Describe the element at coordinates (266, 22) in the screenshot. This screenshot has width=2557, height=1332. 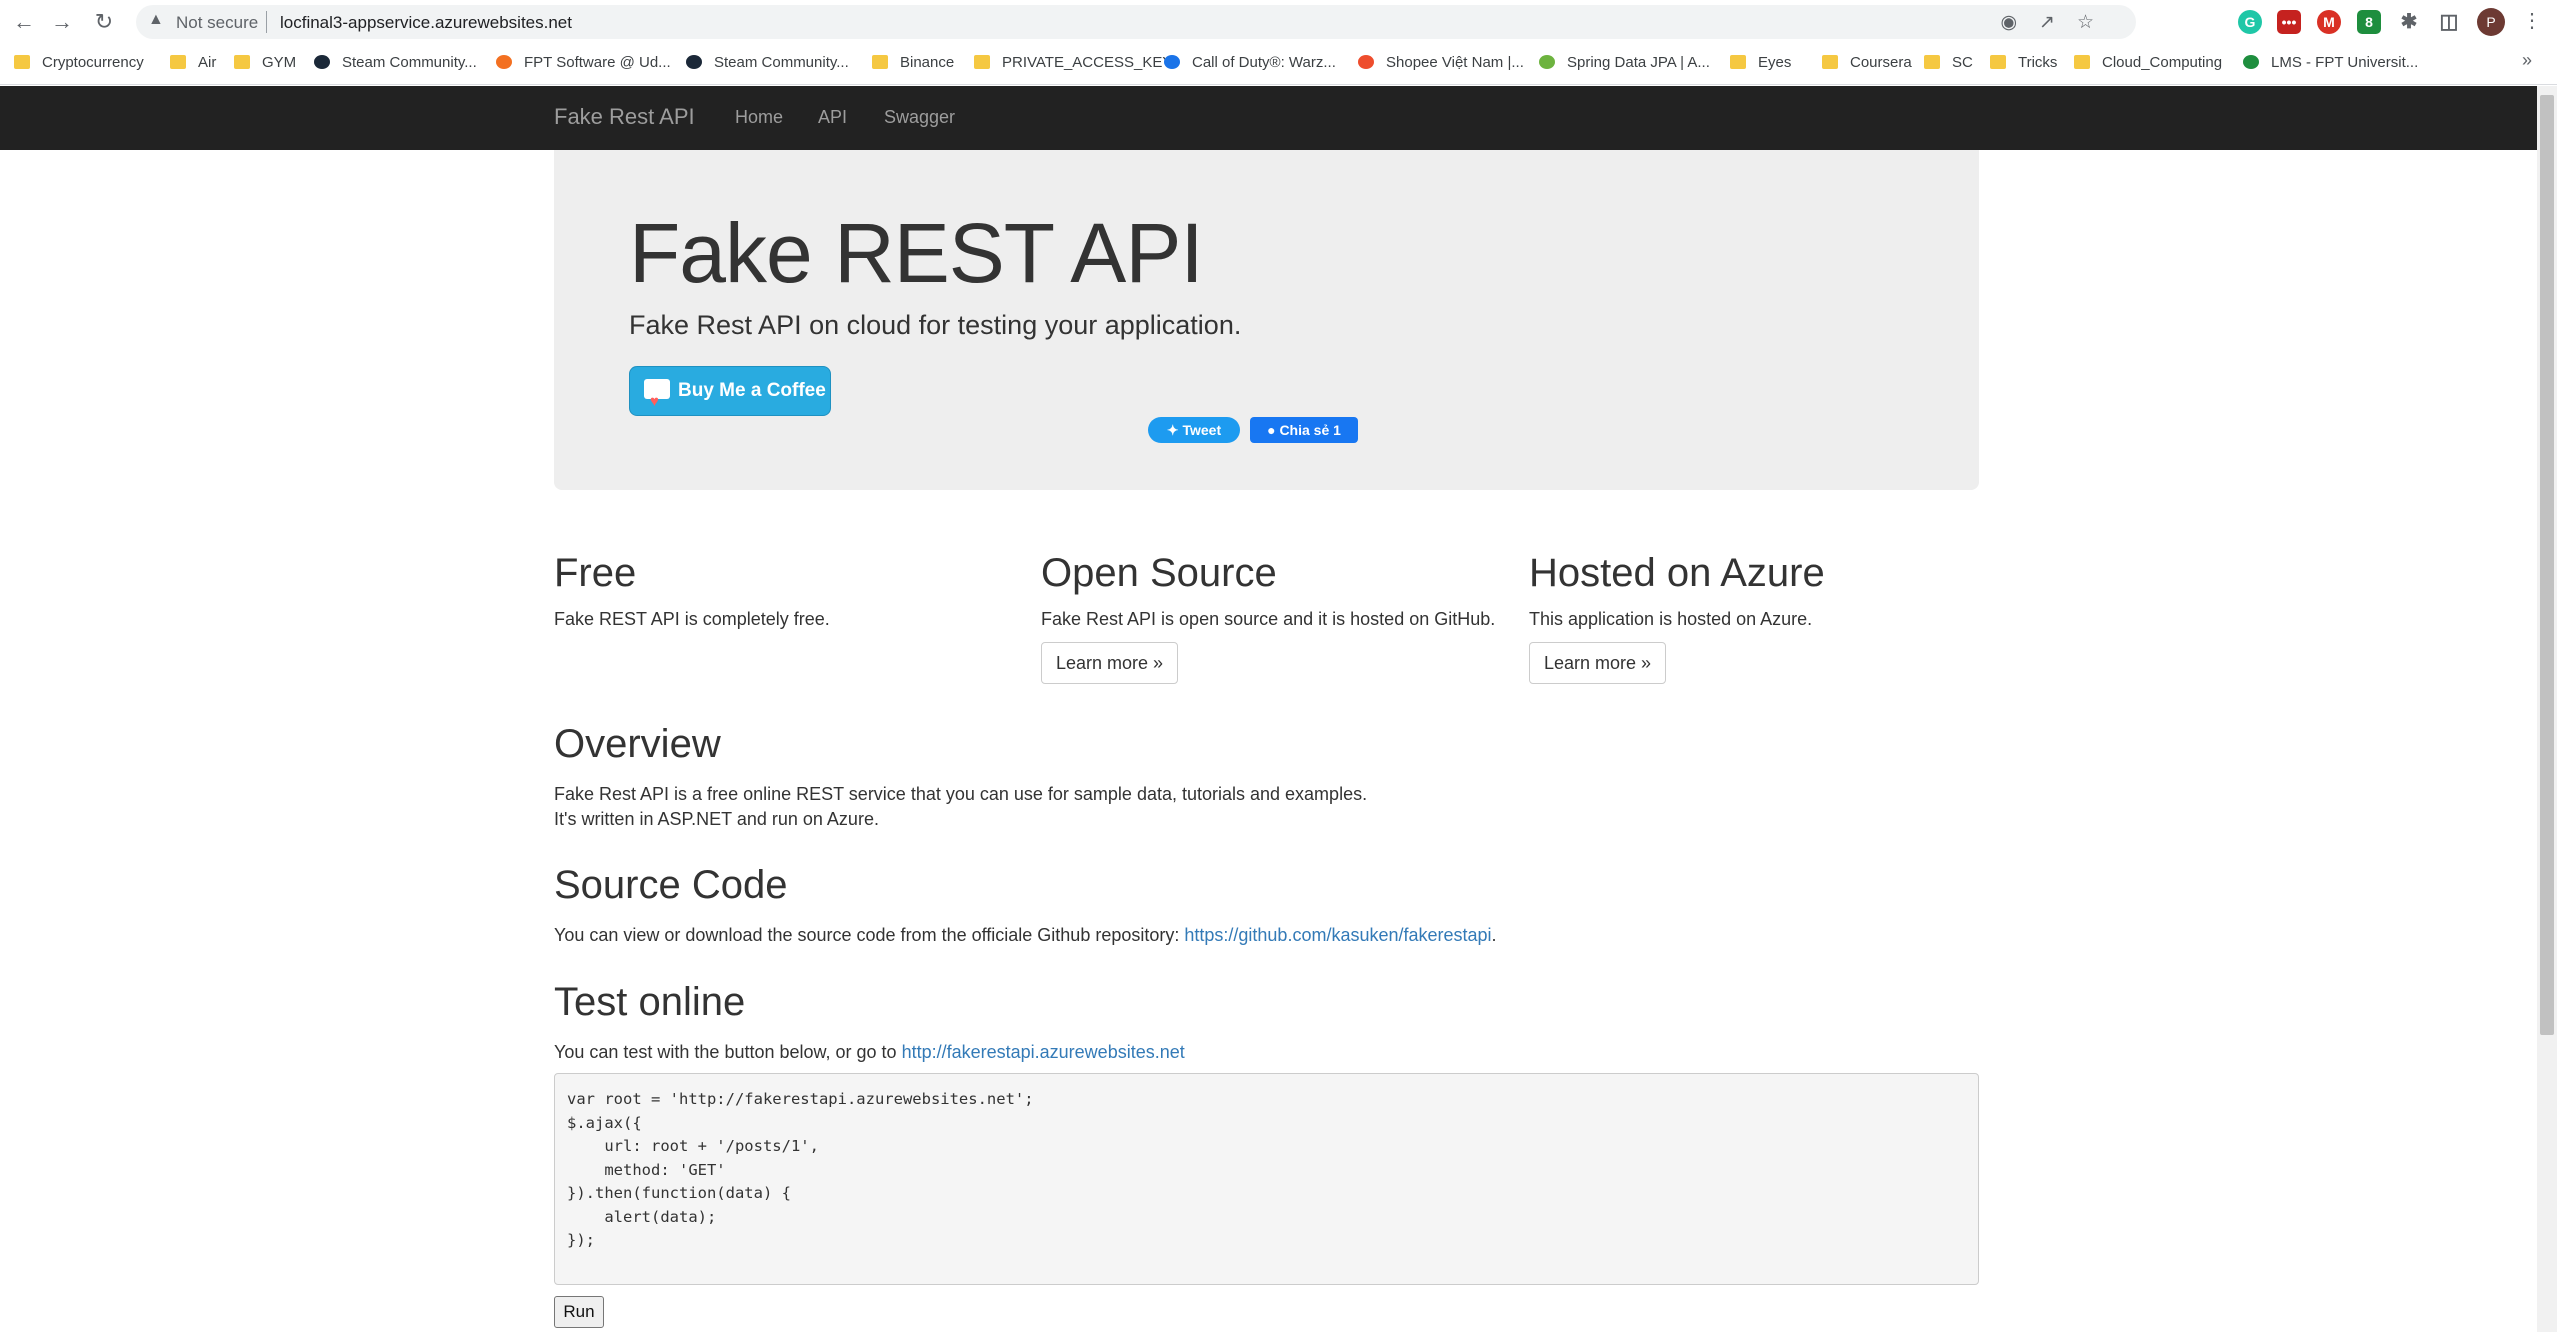
I see `divider` at that location.